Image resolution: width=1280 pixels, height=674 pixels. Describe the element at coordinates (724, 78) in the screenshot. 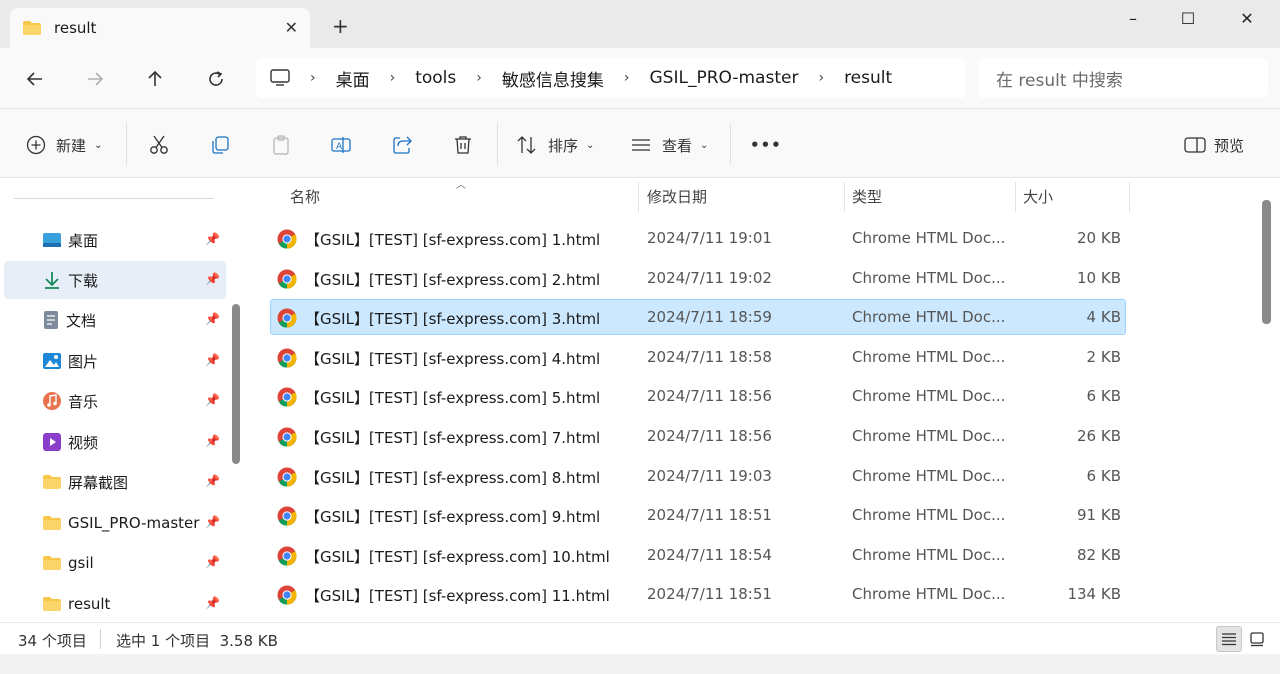

I see `breadcrumb-gsil-pro-master: GSIL_PRO-master` at that location.